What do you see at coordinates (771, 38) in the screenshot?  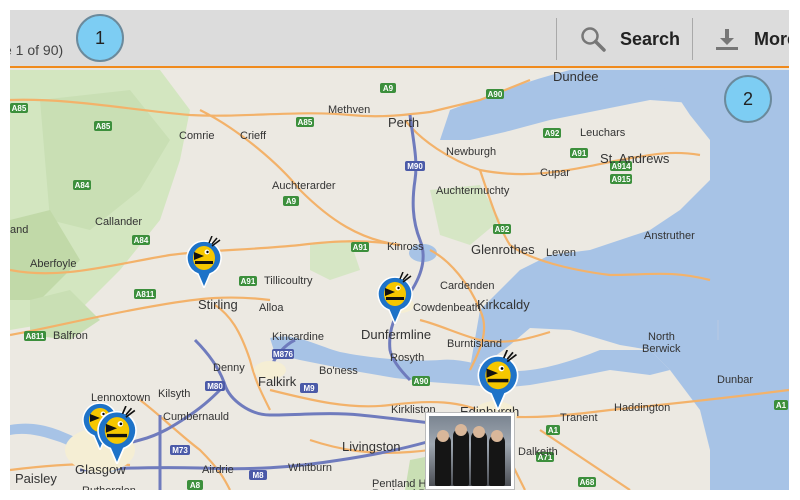 I see `more-label: More` at bounding box center [771, 38].